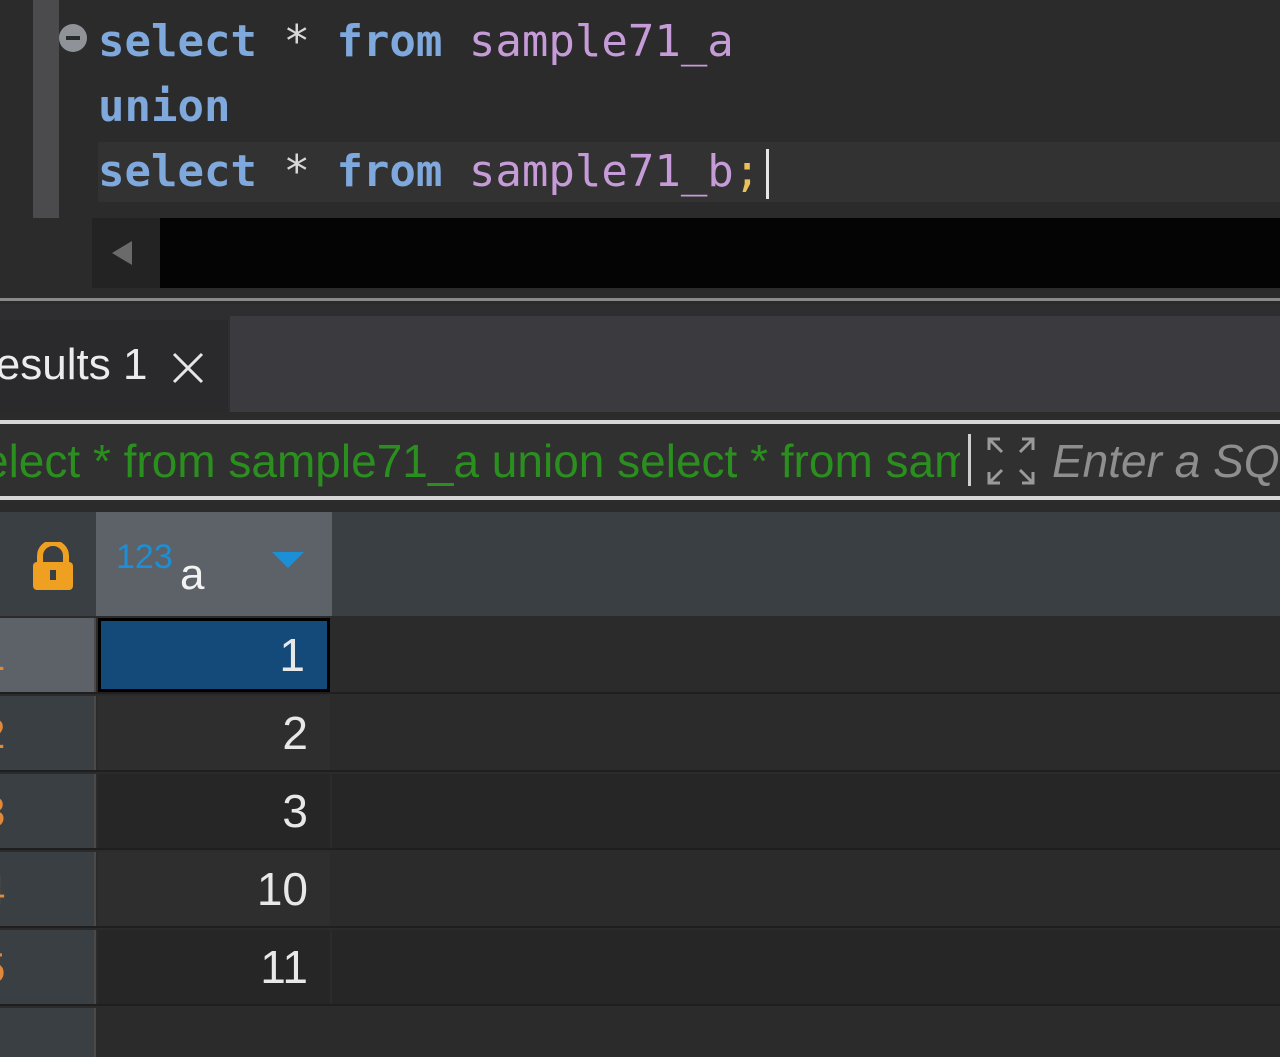 This screenshot has height=1057, width=1280. What do you see at coordinates (192, 574) in the screenshot?
I see `column-name: a` at bounding box center [192, 574].